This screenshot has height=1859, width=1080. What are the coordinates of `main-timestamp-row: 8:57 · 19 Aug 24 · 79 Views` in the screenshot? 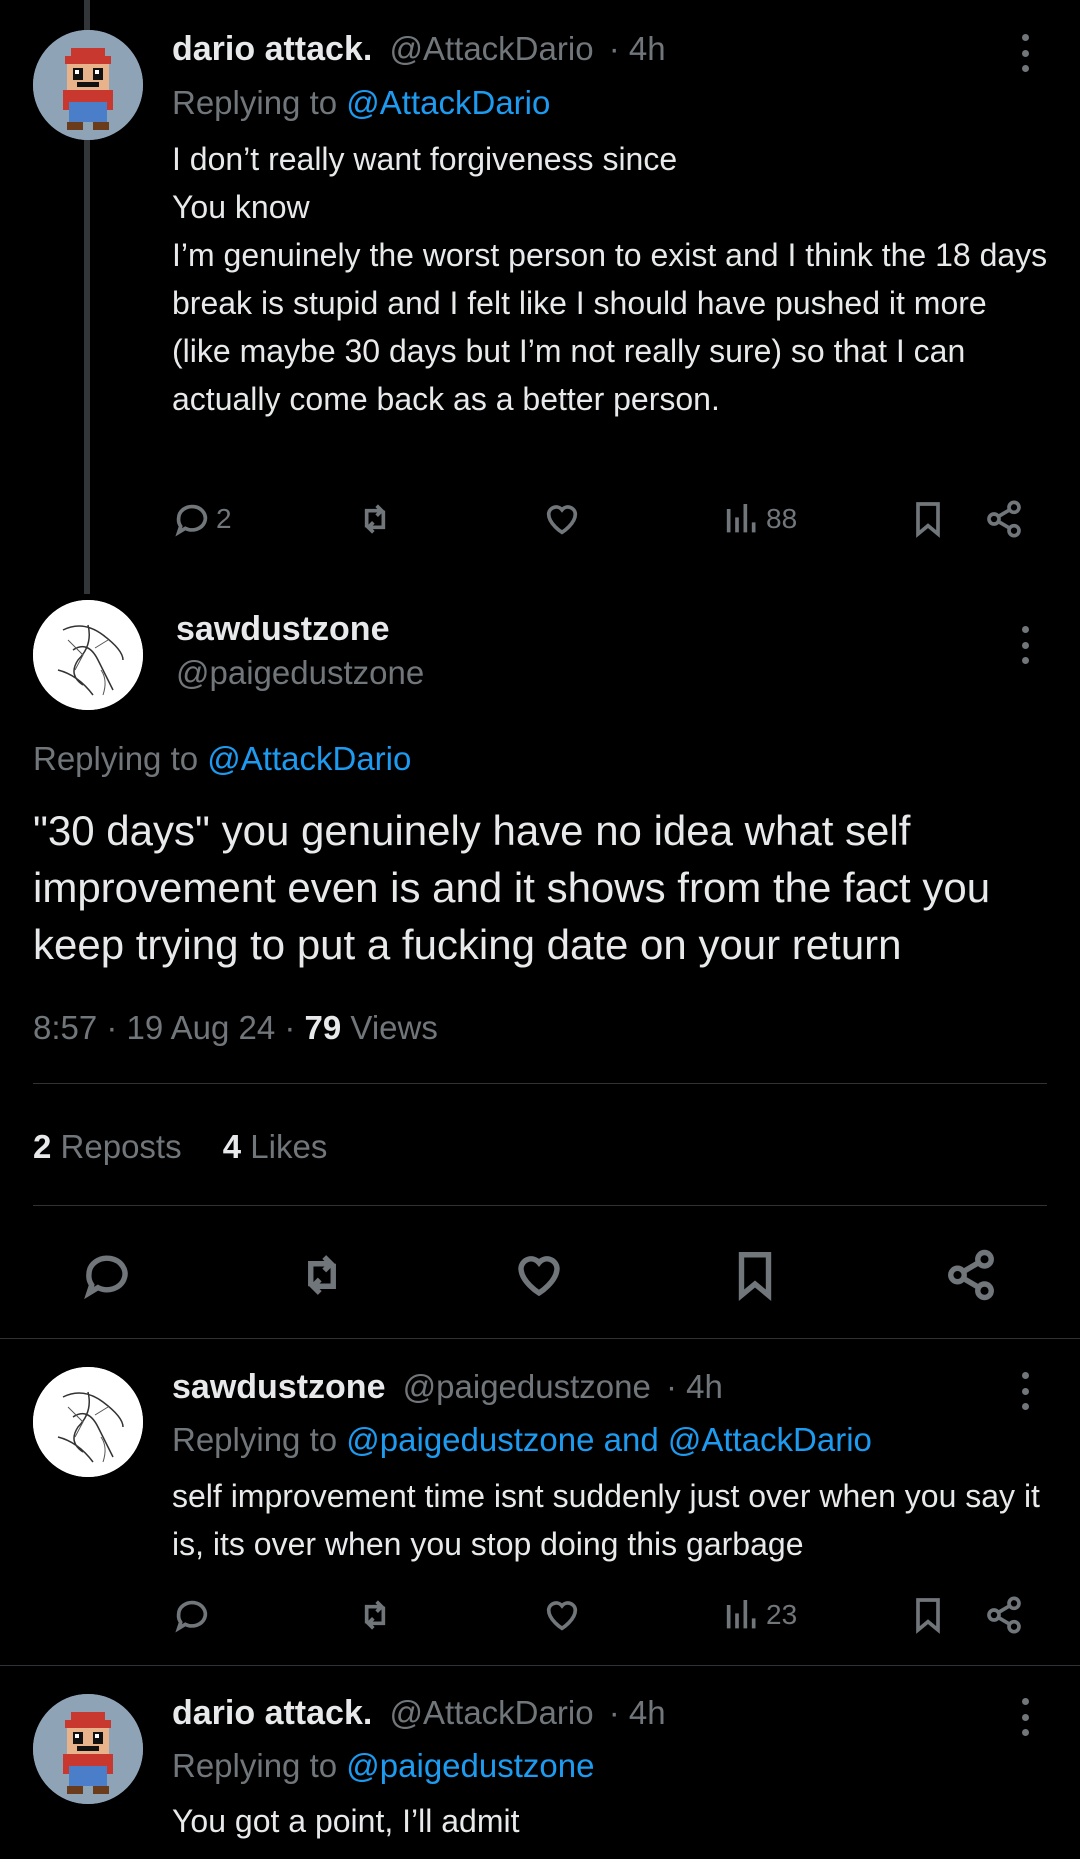 It's located at (235, 1028).